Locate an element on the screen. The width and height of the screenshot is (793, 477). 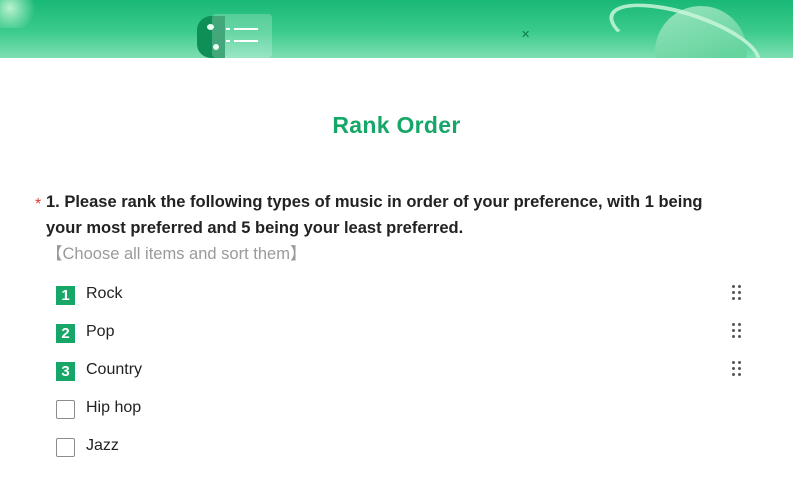
rank-option-country: 3 Country is located at coordinates (406, 376).